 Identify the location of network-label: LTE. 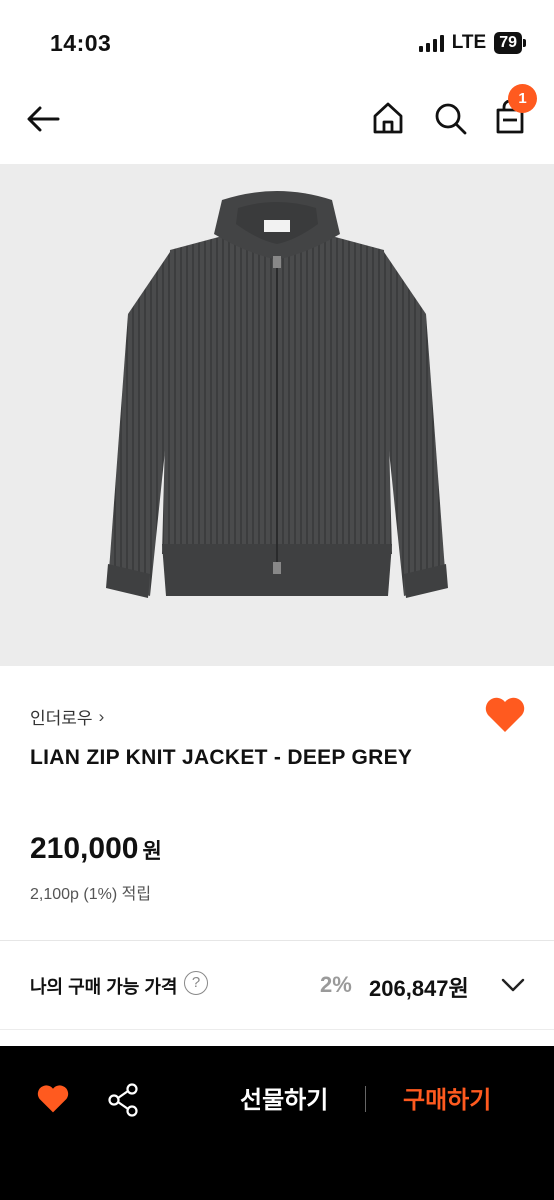
(469, 42).